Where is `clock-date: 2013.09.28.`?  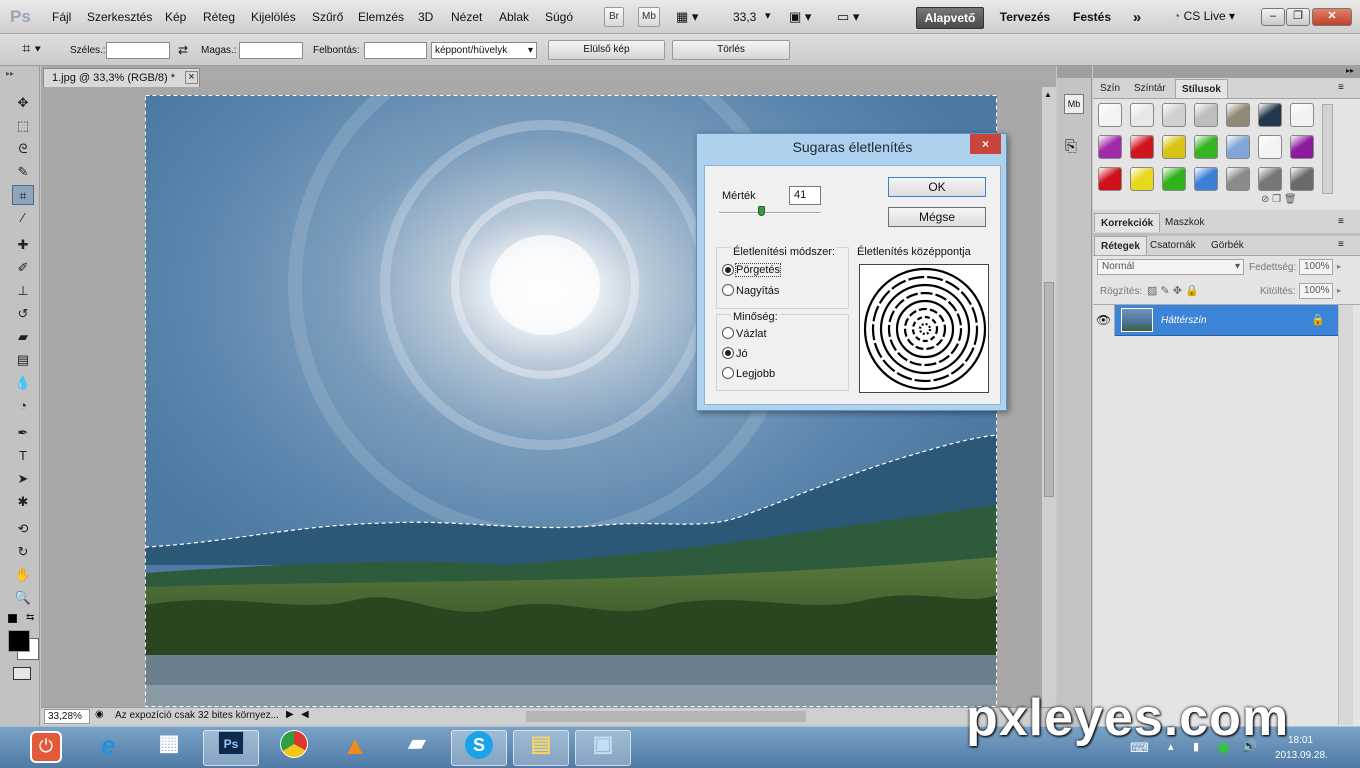 clock-date: 2013.09.28. is located at coordinates (1301, 755).